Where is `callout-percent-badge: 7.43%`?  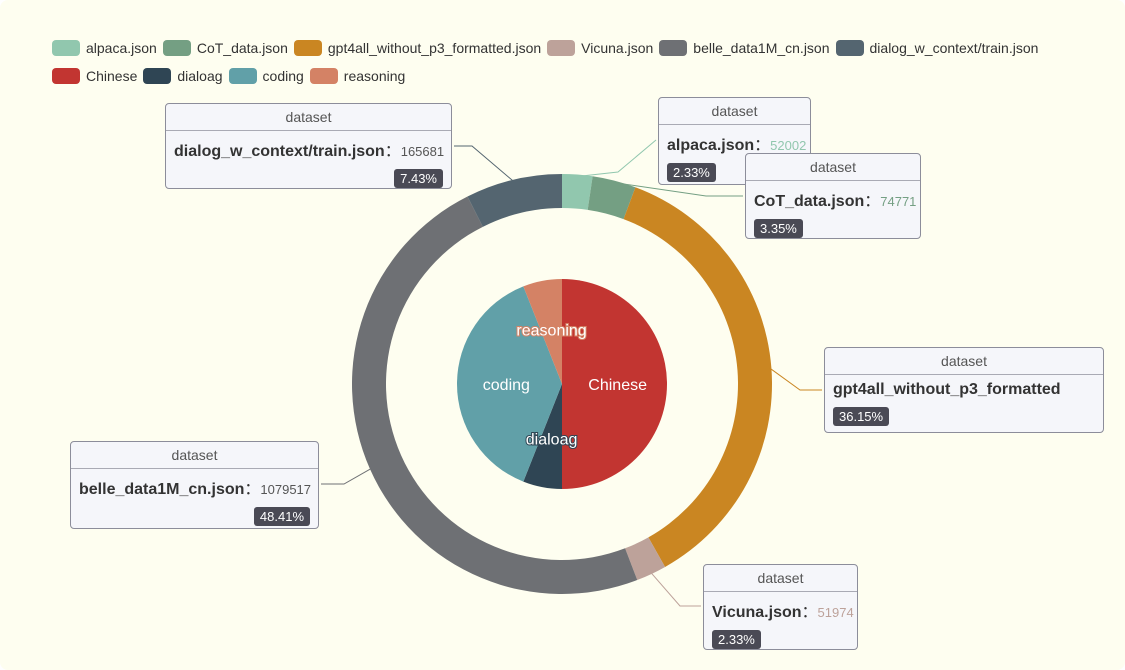 callout-percent-badge: 7.43% is located at coordinates (418, 178).